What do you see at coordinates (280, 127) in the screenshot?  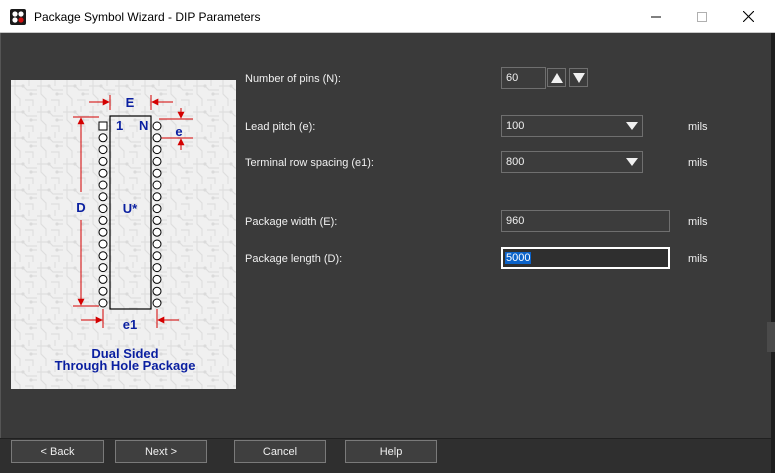 I see `lead-pitch-label: Lead pitch (e):` at bounding box center [280, 127].